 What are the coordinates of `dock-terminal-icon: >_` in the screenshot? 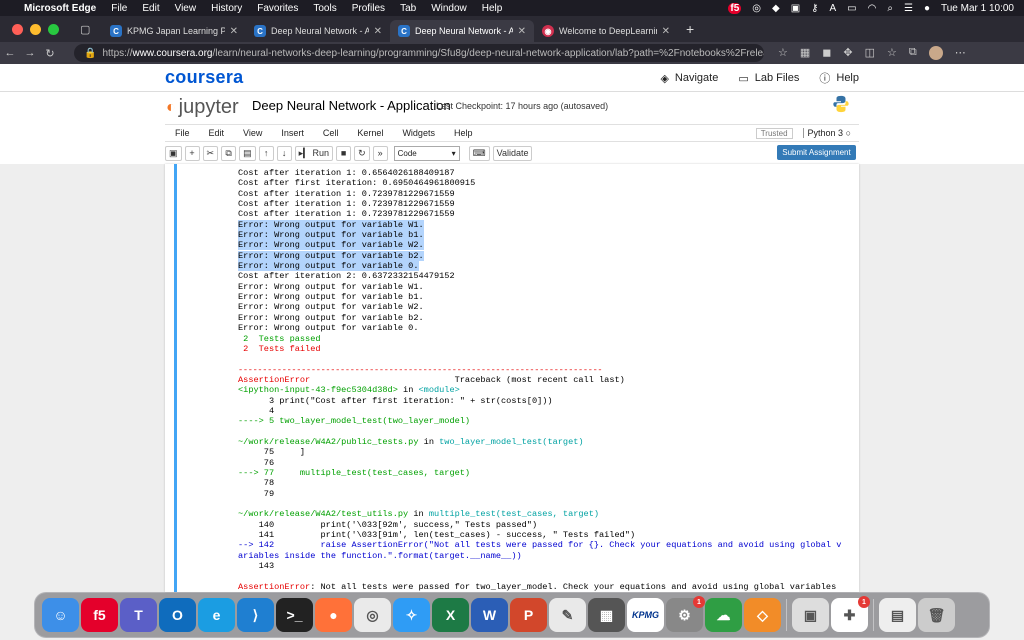 It's located at (294, 615).